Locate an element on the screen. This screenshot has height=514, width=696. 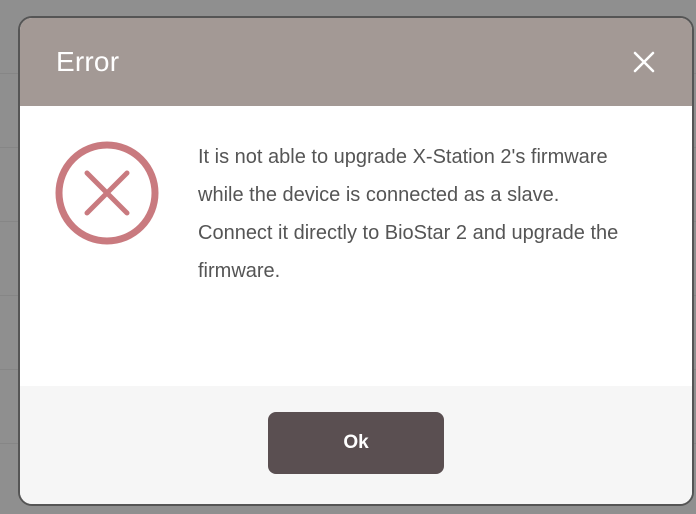
close-button is located at coordinates (644, 62).